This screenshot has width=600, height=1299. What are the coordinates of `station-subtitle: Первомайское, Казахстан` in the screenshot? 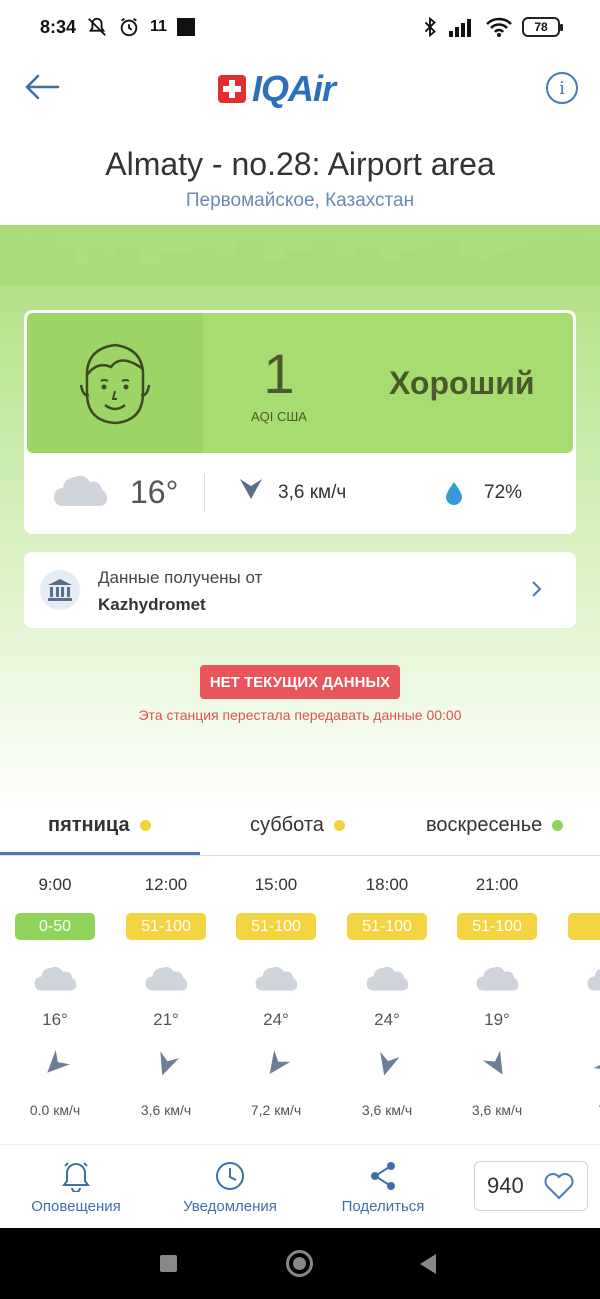 It's located at (300, 200).